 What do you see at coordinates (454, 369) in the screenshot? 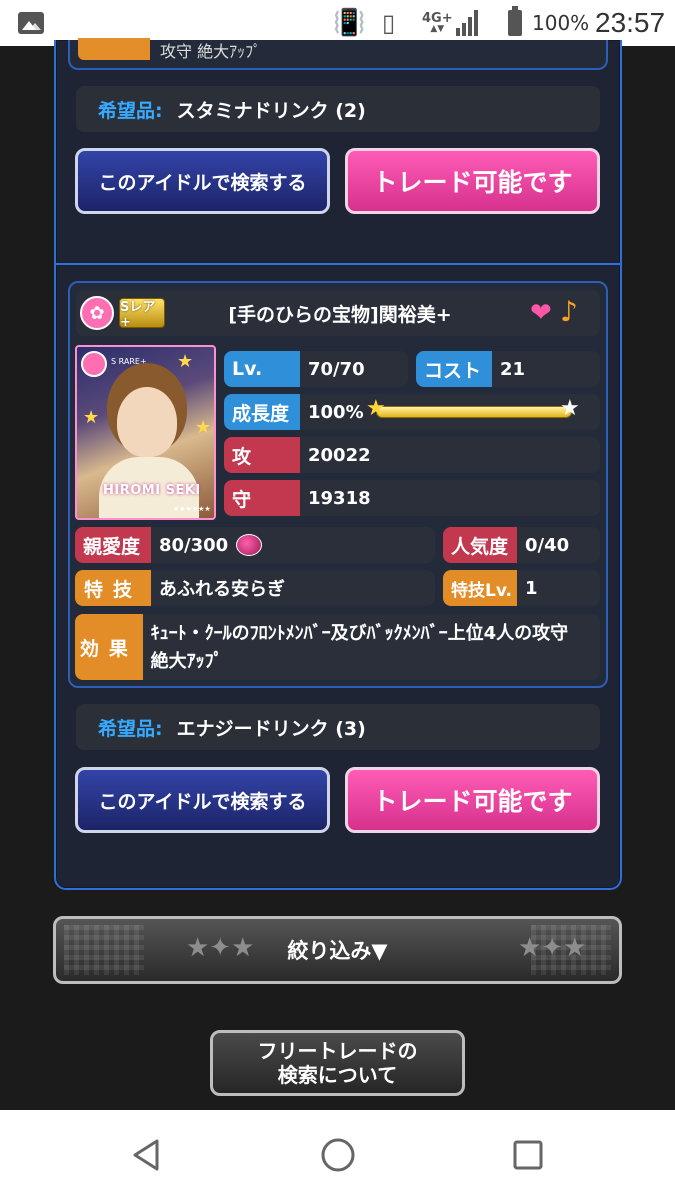
I see `cost-label: コスト` at bounding box center [454, 369].